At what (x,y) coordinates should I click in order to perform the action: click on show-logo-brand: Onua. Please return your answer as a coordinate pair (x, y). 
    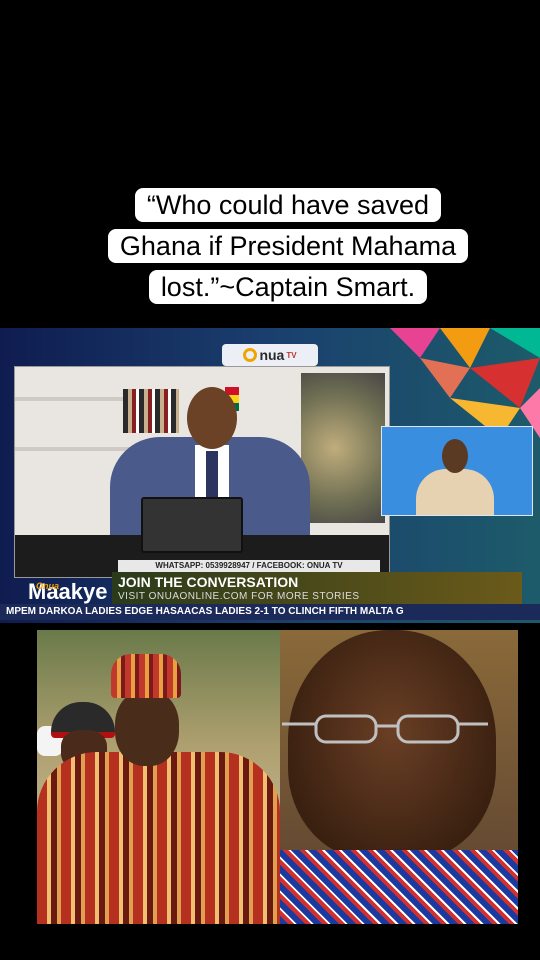
    Looking at the image, I should click on (48, 586).